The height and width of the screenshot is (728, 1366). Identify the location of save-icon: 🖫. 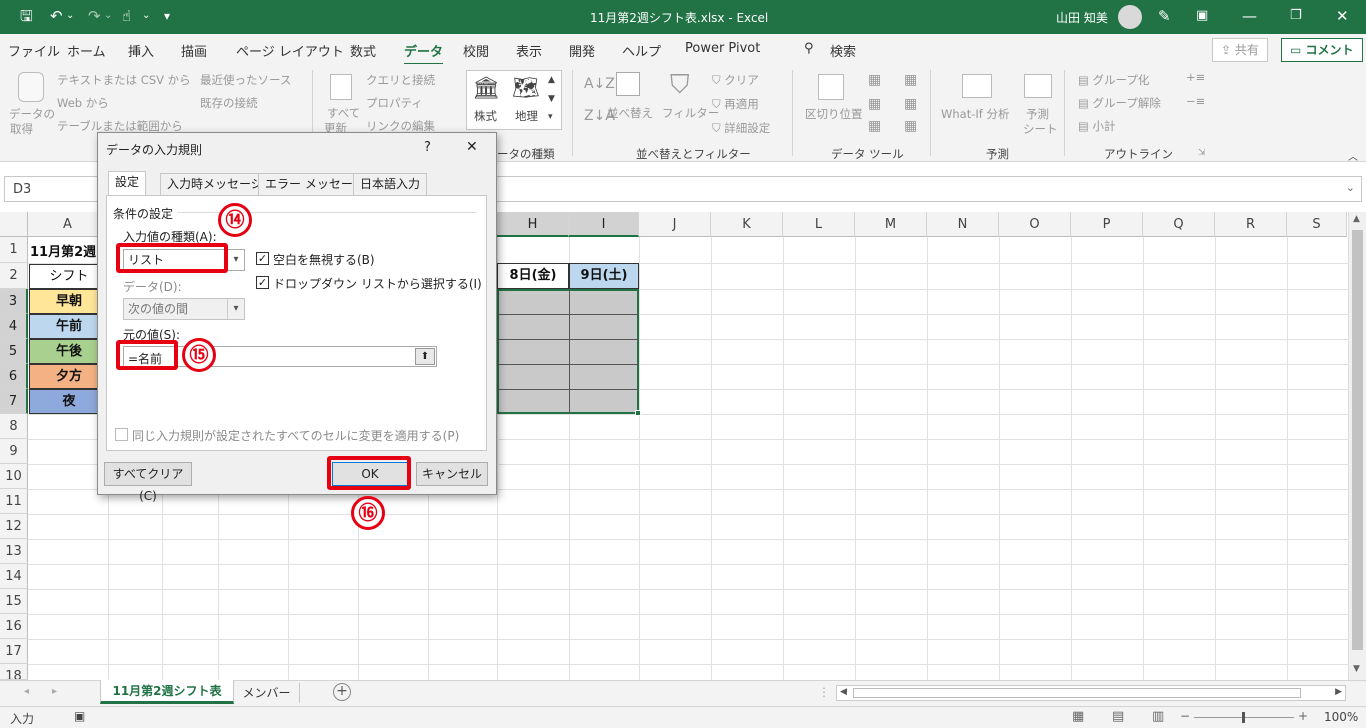
(26, 16).